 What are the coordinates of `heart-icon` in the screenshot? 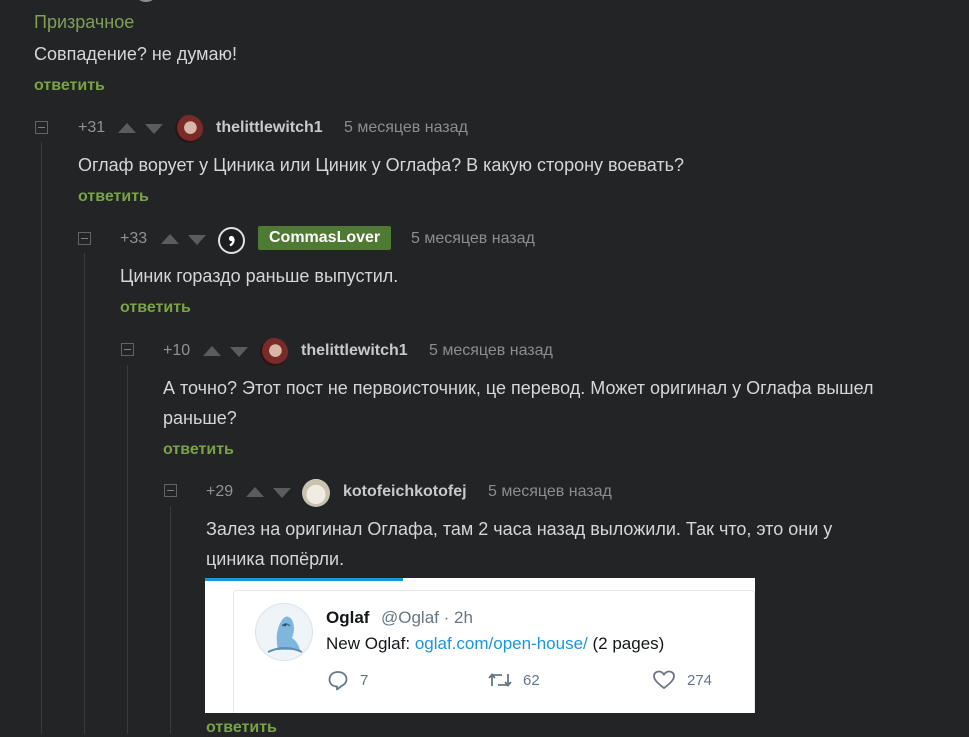 It's located at (664, 682).